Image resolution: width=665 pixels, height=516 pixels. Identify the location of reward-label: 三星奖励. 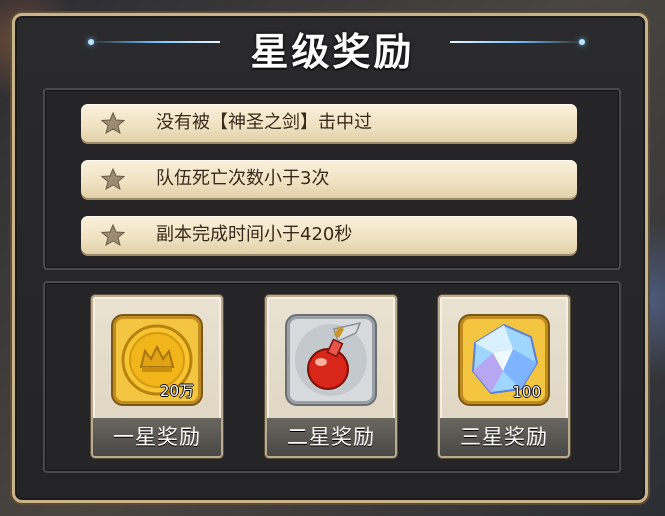
(504, 437).